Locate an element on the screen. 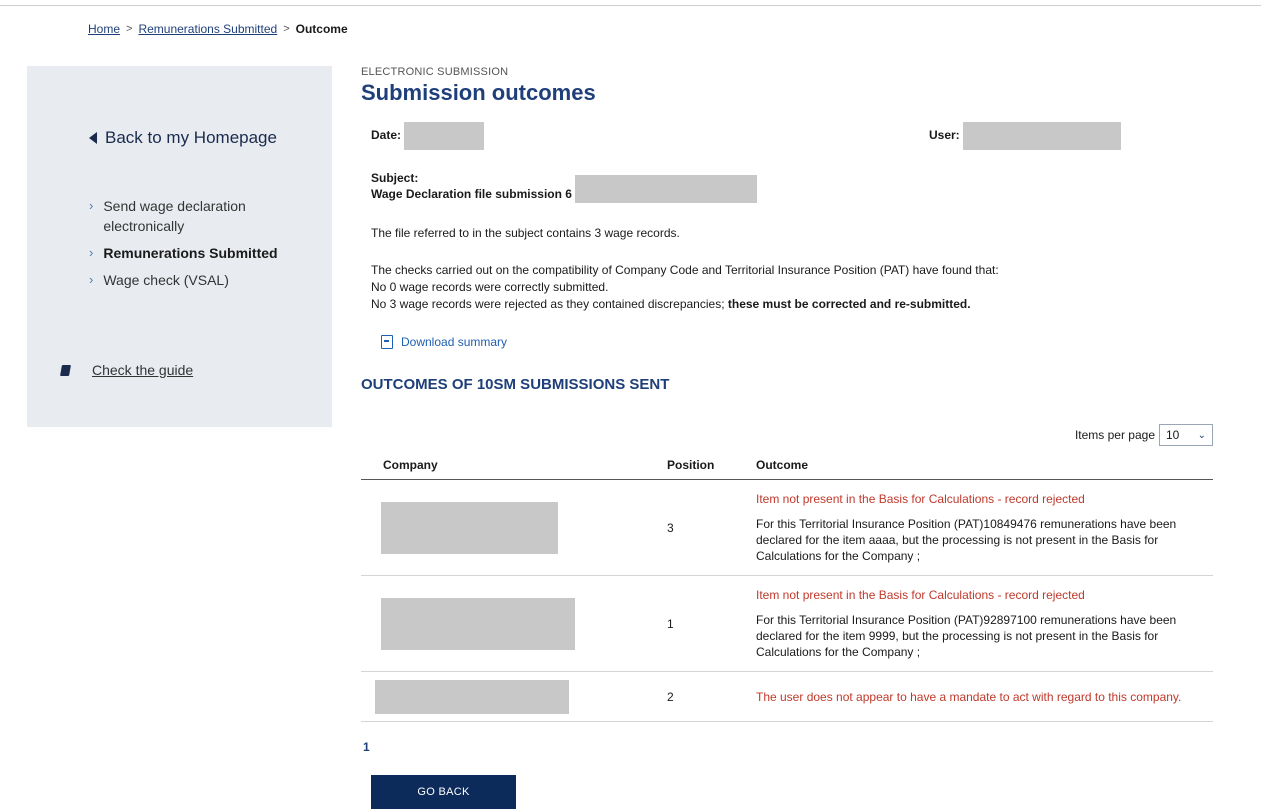 The image size is (1261, 809). redacted-user is located at coordinates (1042, 136).